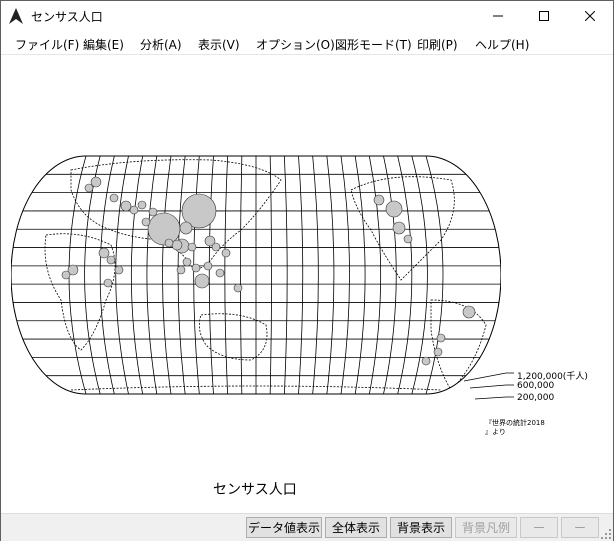 This screenshot has width=614, height=541. What do you see at coordinates (486, 527) in the screenshot?
I see `background-legend-button: 背景凡例` at bounding box center [486, 527].